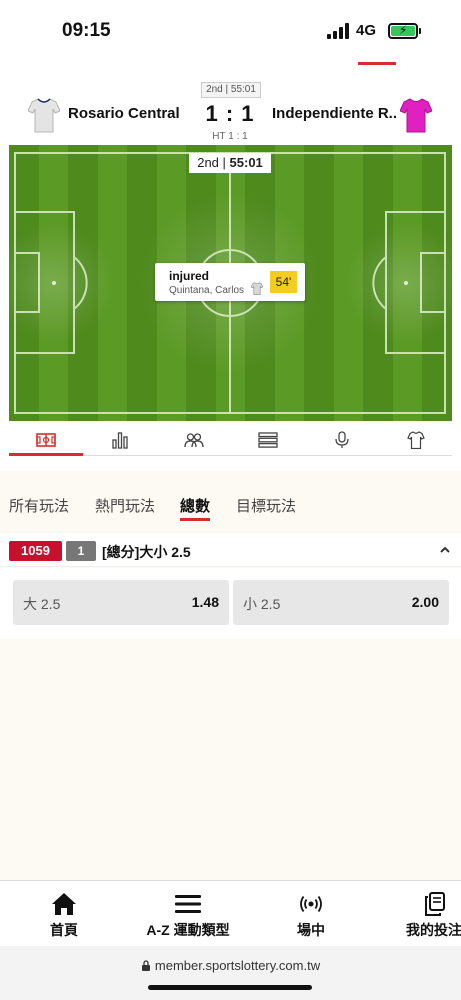 The image size is (461, 1000). What do you see at coordinates (86, 30) in the screenshot?
I see `status-time: 09:15` at bounding box center [86, 30].